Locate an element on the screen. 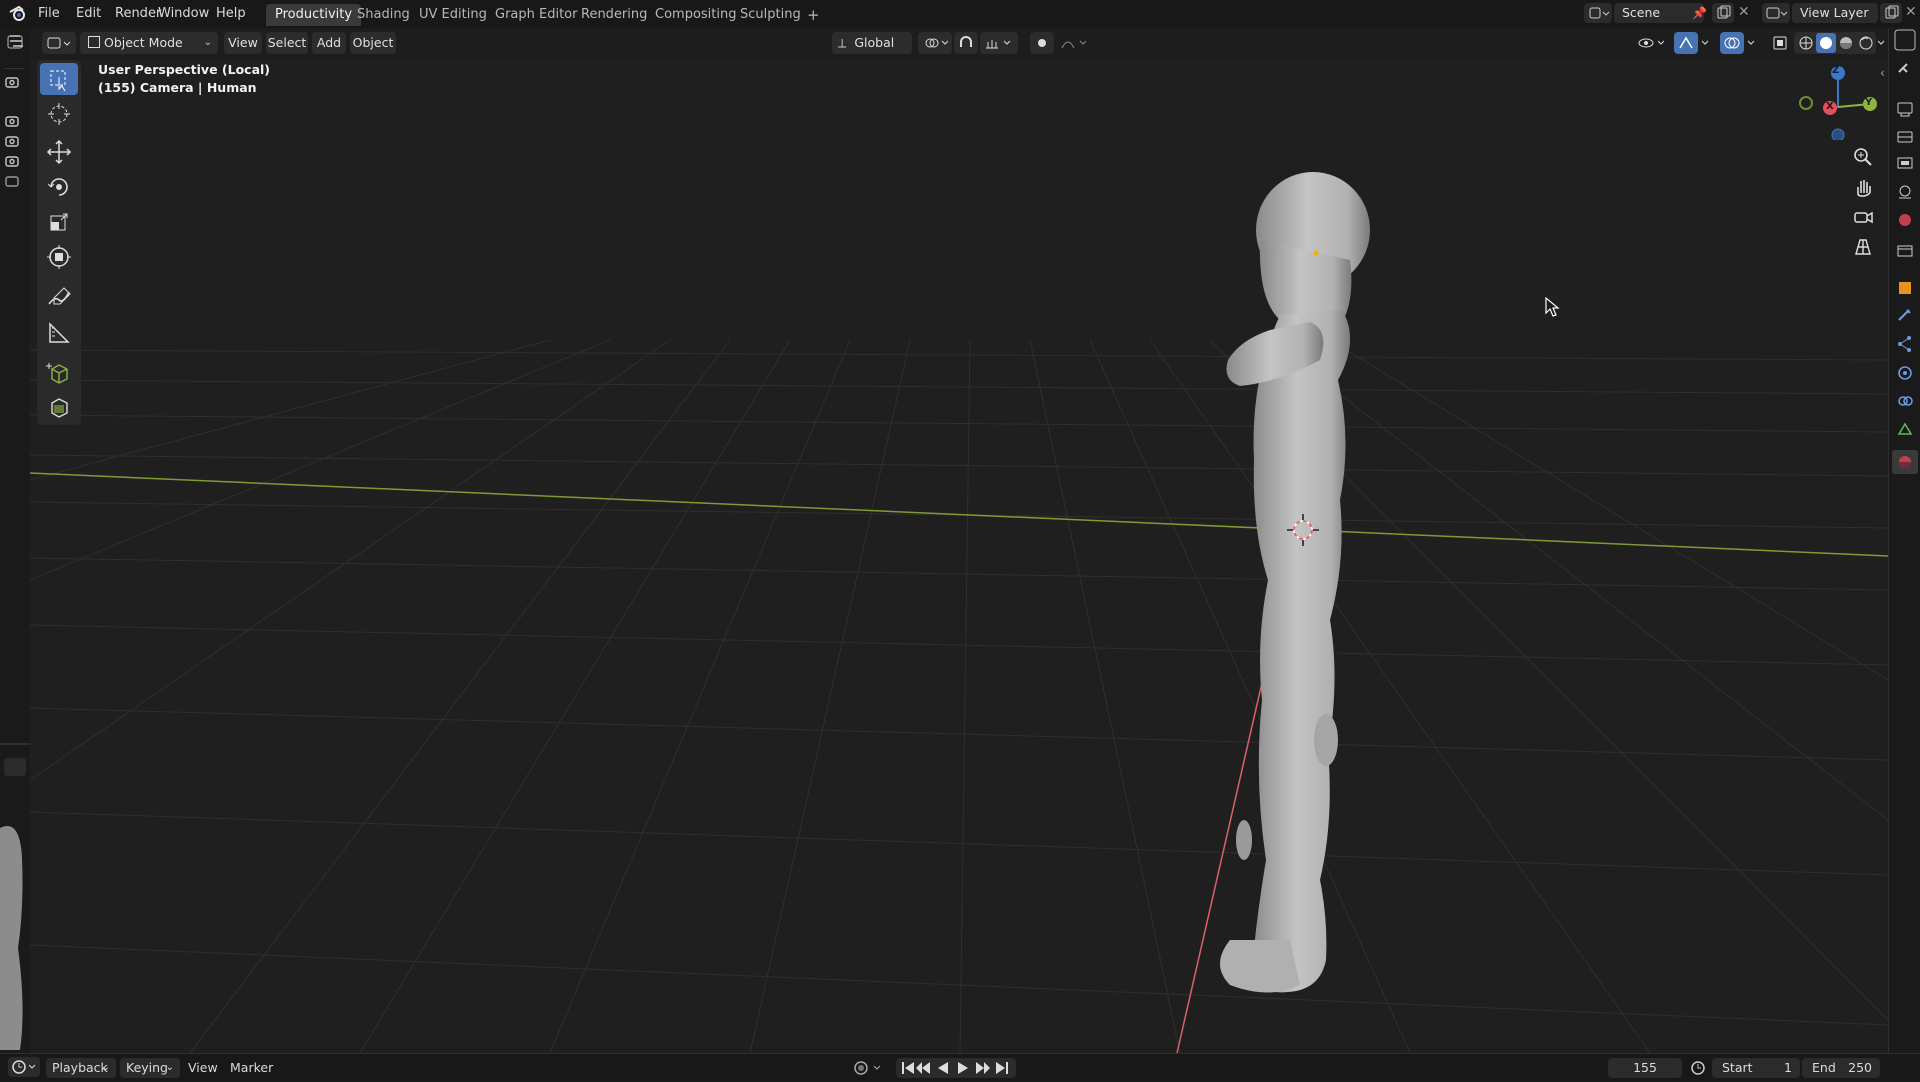 The image size is (1920, 1082). auto-keying-toggle is located at coordinates (870, 1068).